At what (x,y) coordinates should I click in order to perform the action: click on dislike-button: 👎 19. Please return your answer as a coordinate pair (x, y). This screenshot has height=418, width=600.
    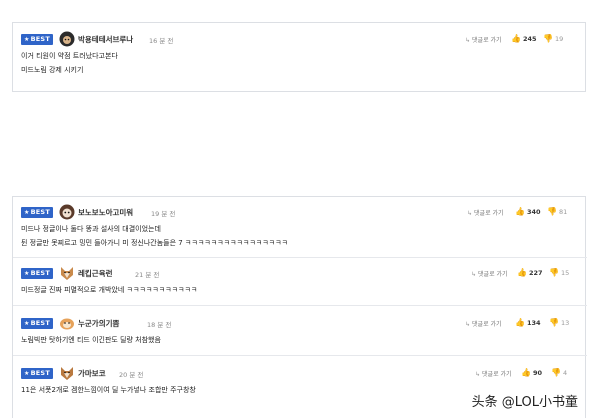
    Looking at the image, I should click on (553, 38).